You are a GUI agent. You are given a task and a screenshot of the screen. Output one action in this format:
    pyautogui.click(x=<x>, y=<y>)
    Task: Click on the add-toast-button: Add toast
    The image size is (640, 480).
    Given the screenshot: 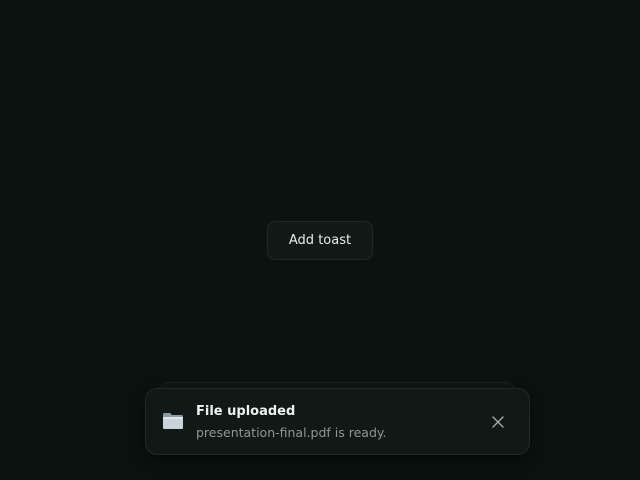 What is the action you would take?
    pyautogui.click(x=320, y=240)
    